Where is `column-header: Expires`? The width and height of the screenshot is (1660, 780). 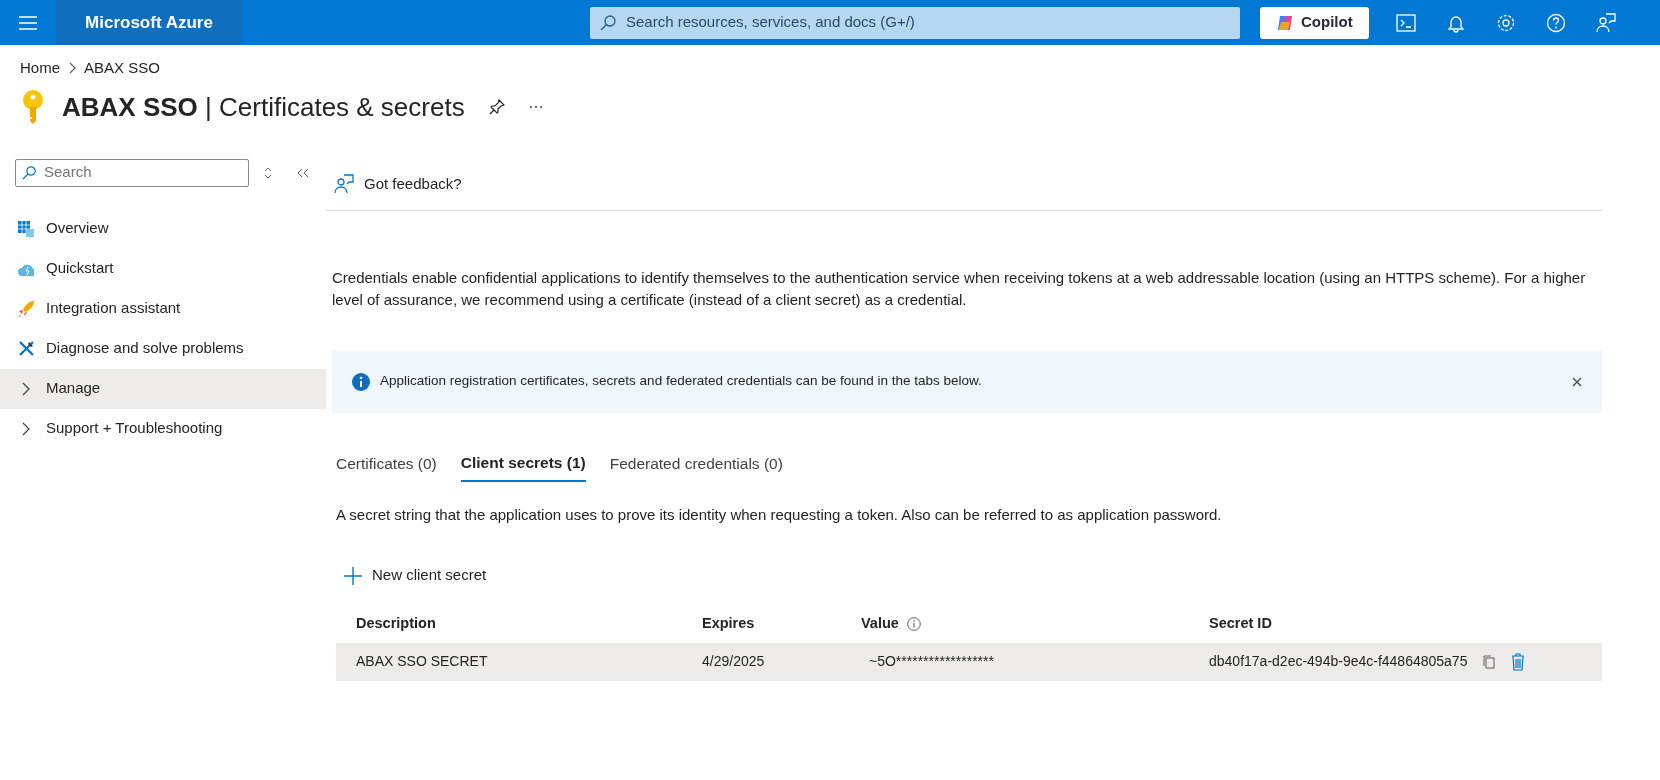
column-header: Expires is located at coordinates (728, 623).